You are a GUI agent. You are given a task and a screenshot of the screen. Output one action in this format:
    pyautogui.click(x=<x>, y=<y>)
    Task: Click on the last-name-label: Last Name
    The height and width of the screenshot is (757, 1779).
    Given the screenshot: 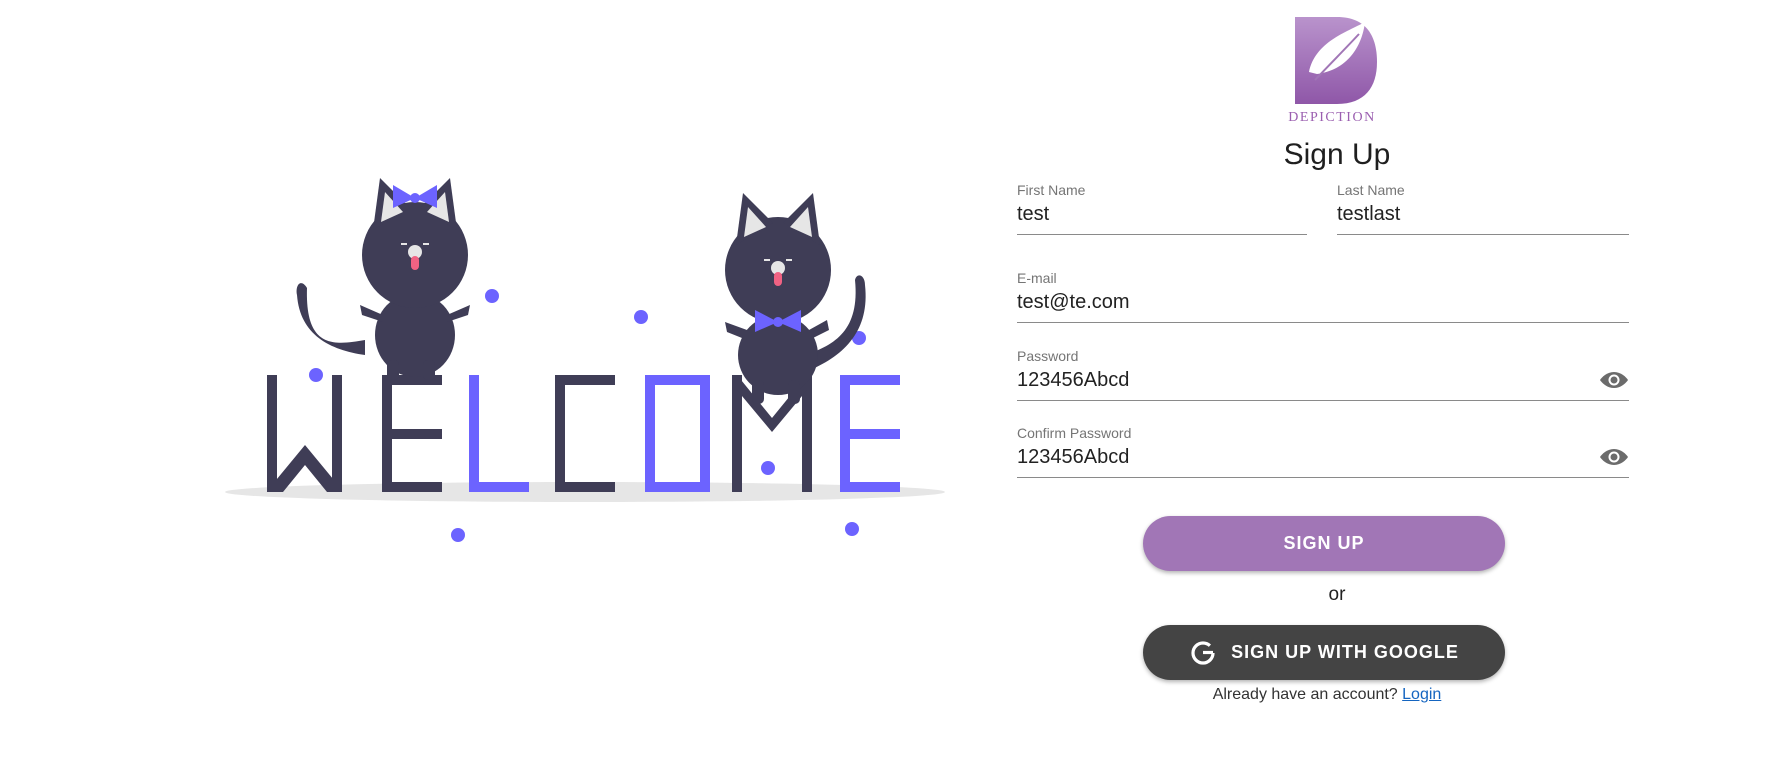 What is the action you would take?
    pyautogui.click(x=1371, y=190)
    